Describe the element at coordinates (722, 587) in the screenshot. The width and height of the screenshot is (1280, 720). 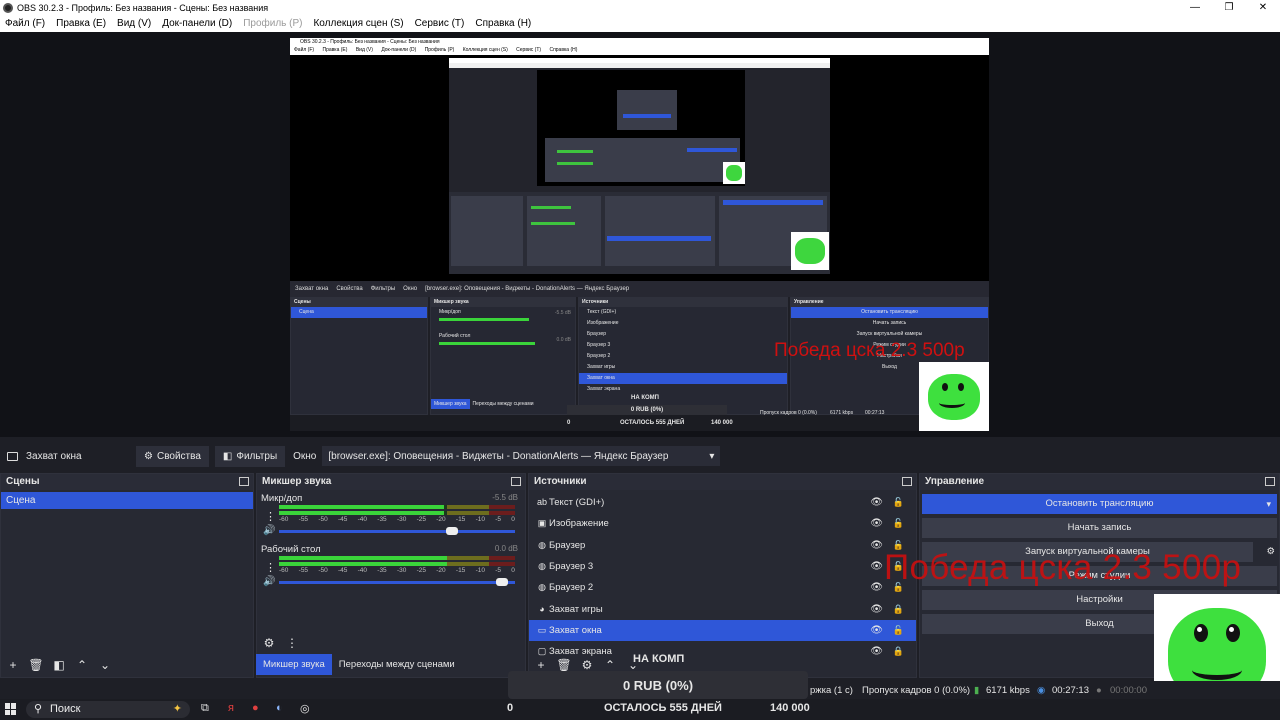
I see `source-row: ◍ Браузер 2 👁 🔓` at that location.